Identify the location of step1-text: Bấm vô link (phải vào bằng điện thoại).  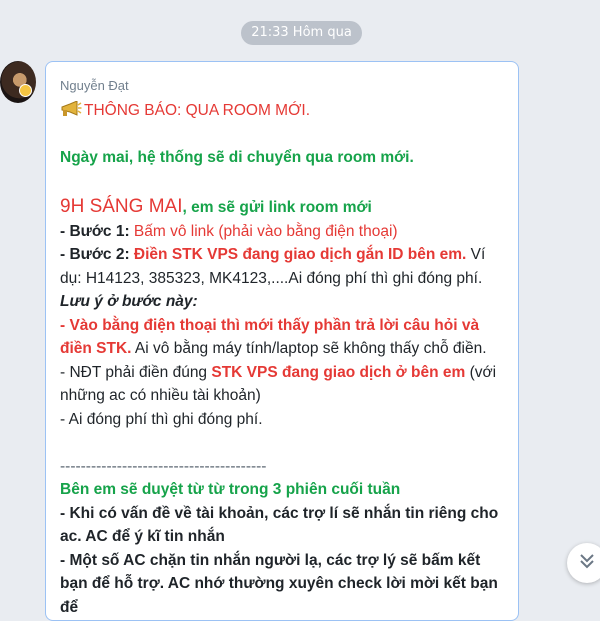
(265, 231).